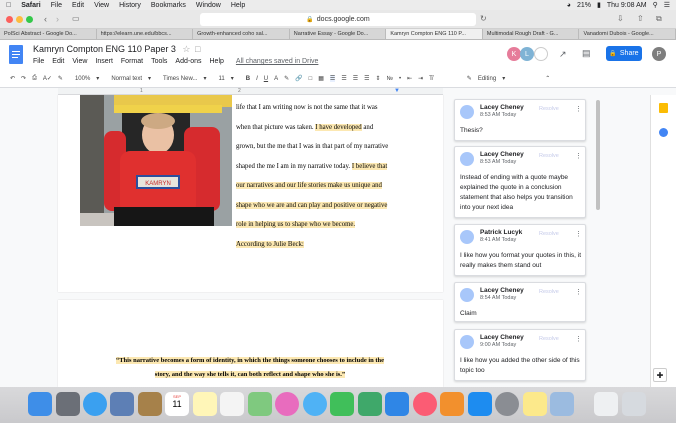 This screenshot has width=676, height=423. What do you see at coordinates (286, 78) in the screenshot?
I see `highlight-color-icon: ✎` at bounding box center [286, 78].